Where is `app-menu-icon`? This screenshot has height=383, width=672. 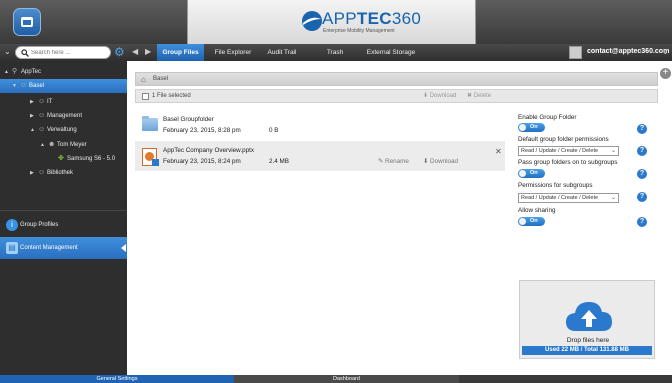
app-menu-icon is located at coordinates (27, 22).